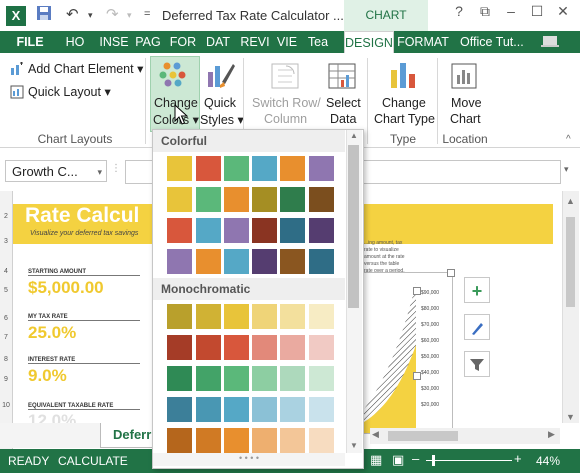 The height and width of the screenshot is (473, 580). I want to click on vertical-scroll-thumb, so click(570, 262).